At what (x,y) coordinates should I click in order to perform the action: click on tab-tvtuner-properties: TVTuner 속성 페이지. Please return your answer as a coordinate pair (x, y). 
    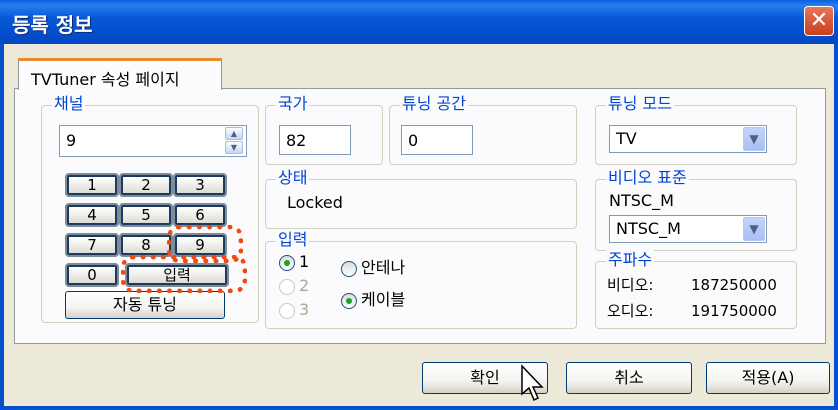
    Looking at the image, I should click on (120, 74).